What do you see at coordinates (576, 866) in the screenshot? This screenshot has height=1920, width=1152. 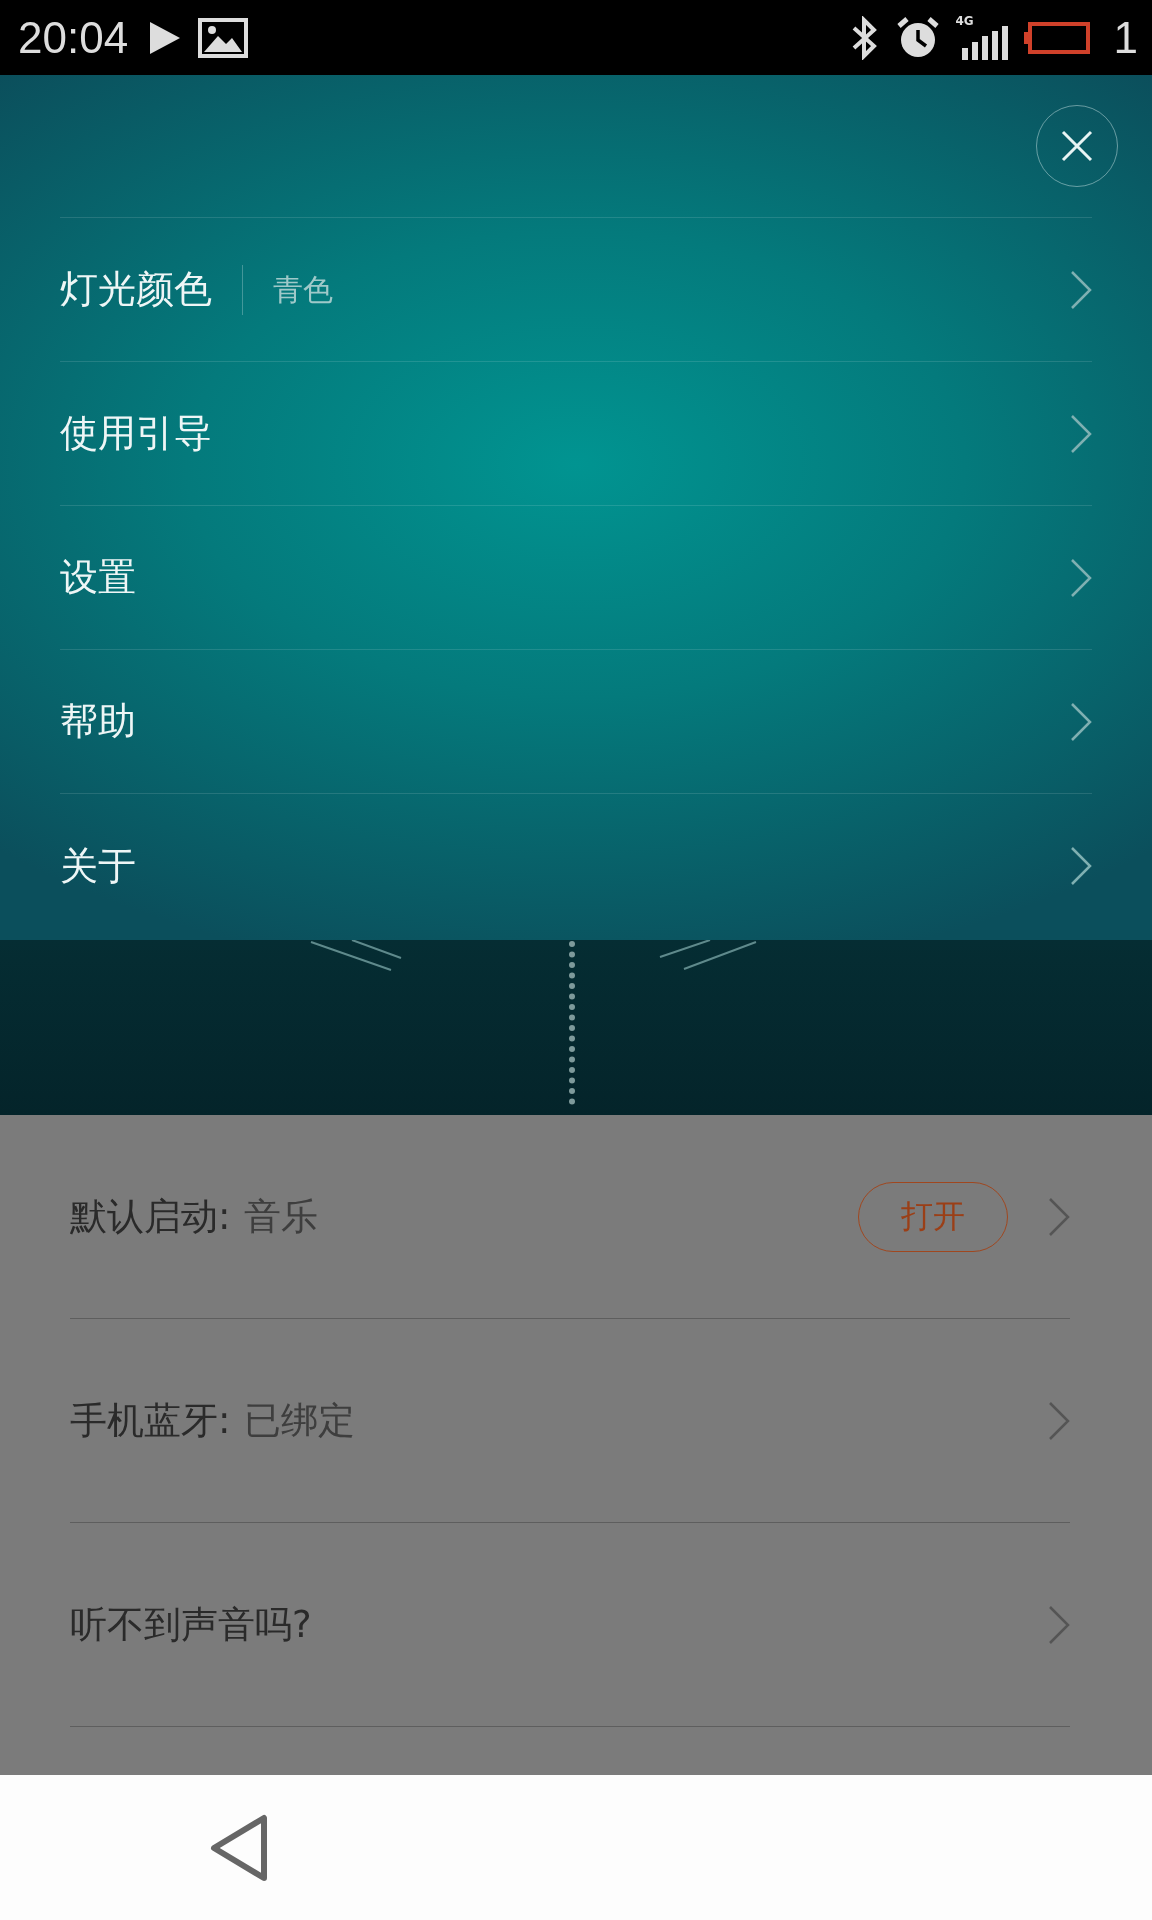 I see `menu-item: 关于` at bounding box center [576, 866].